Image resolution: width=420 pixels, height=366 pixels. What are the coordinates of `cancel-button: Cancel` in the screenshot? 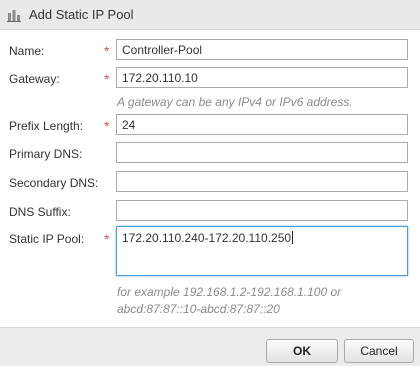 It's located at (379, 351).